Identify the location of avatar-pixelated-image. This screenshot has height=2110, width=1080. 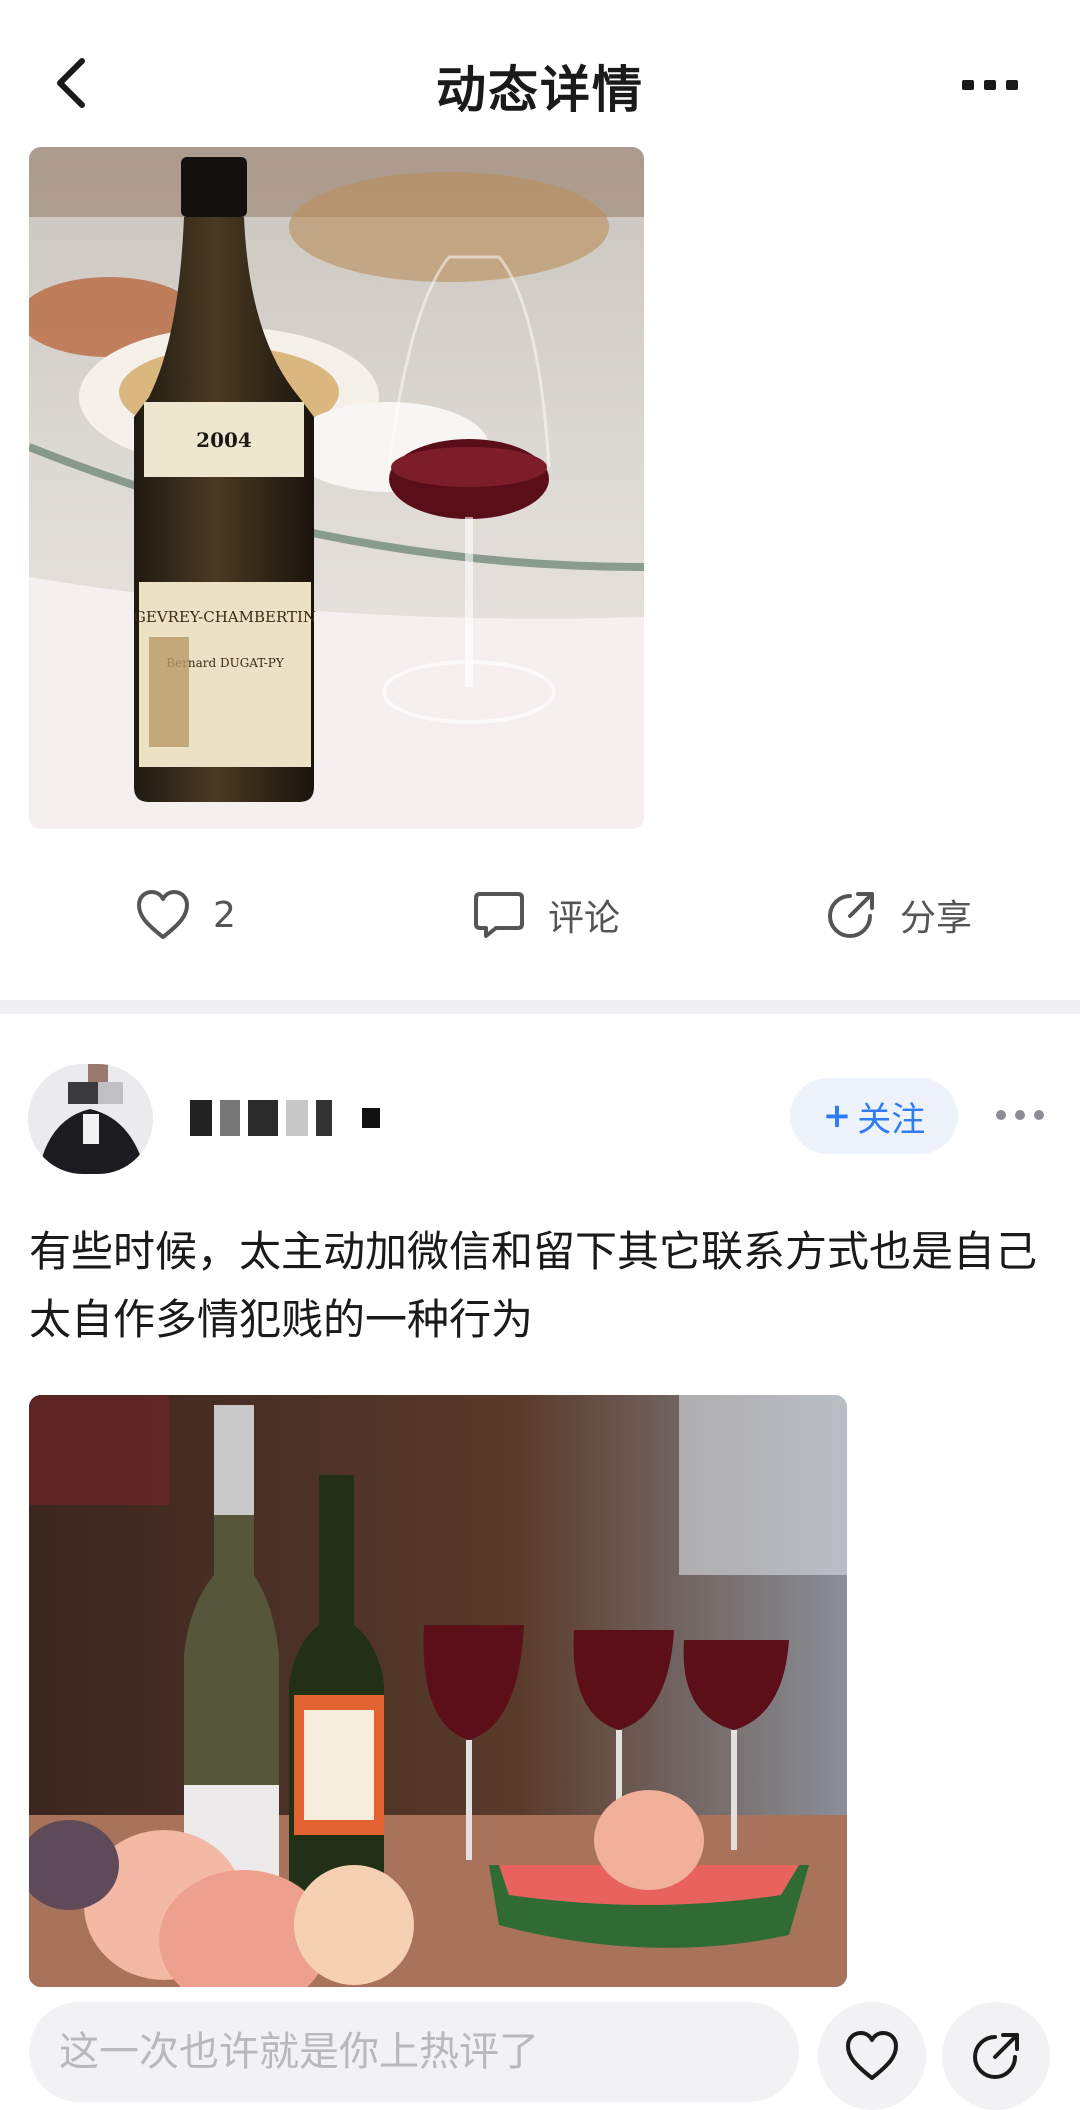
(90, 1119).